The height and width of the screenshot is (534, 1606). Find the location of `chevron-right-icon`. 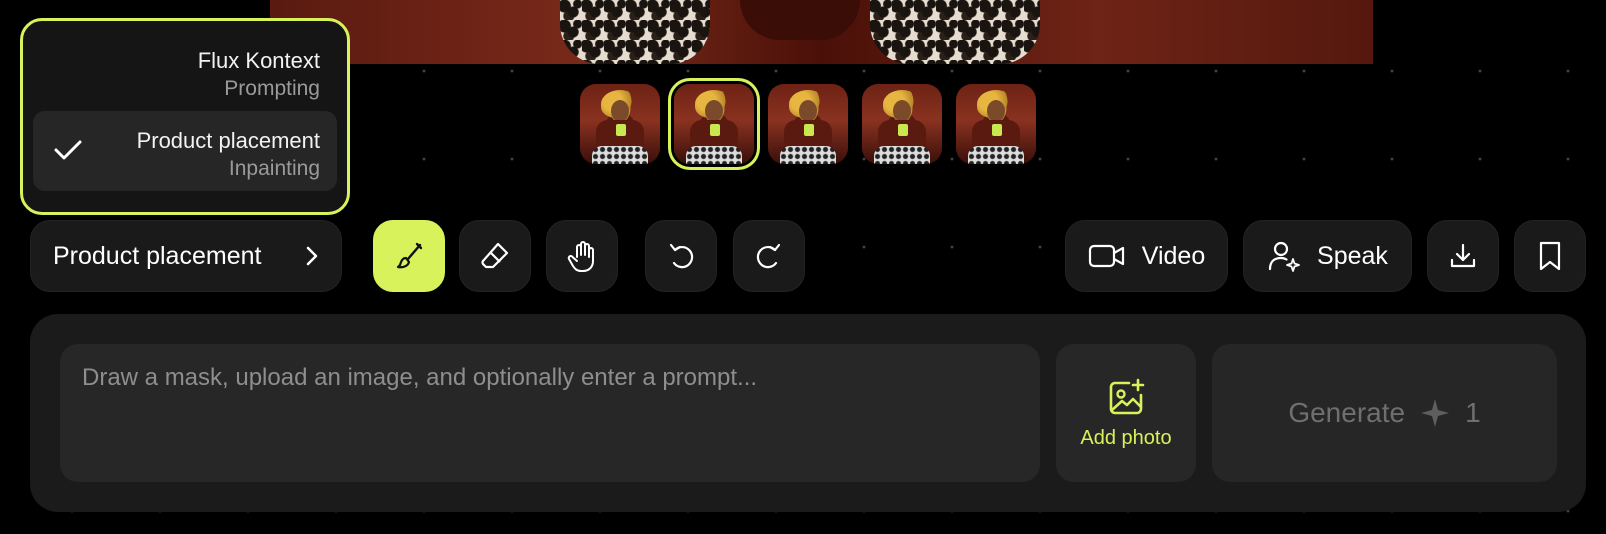

chevron-right-icon is located at coordinates (312, 256).